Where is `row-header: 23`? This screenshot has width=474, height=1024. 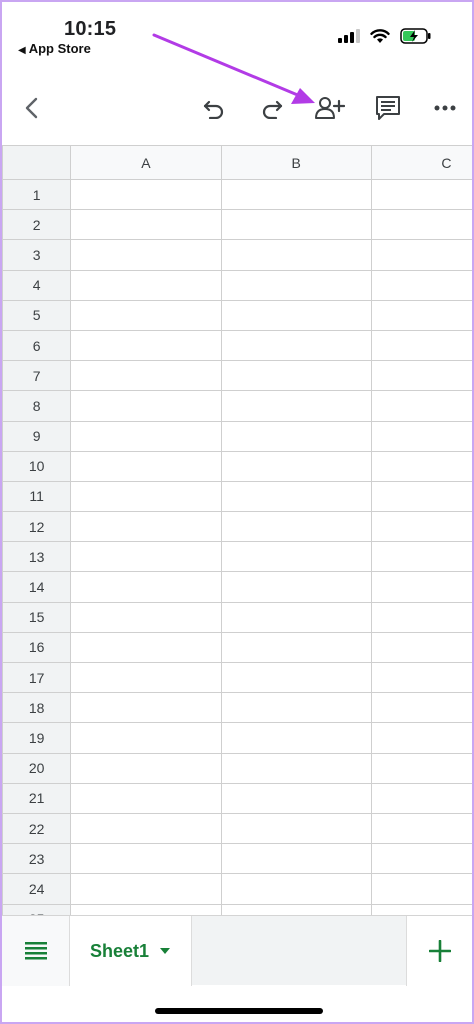
row-header: 23 is located at coordinates (37, 859).